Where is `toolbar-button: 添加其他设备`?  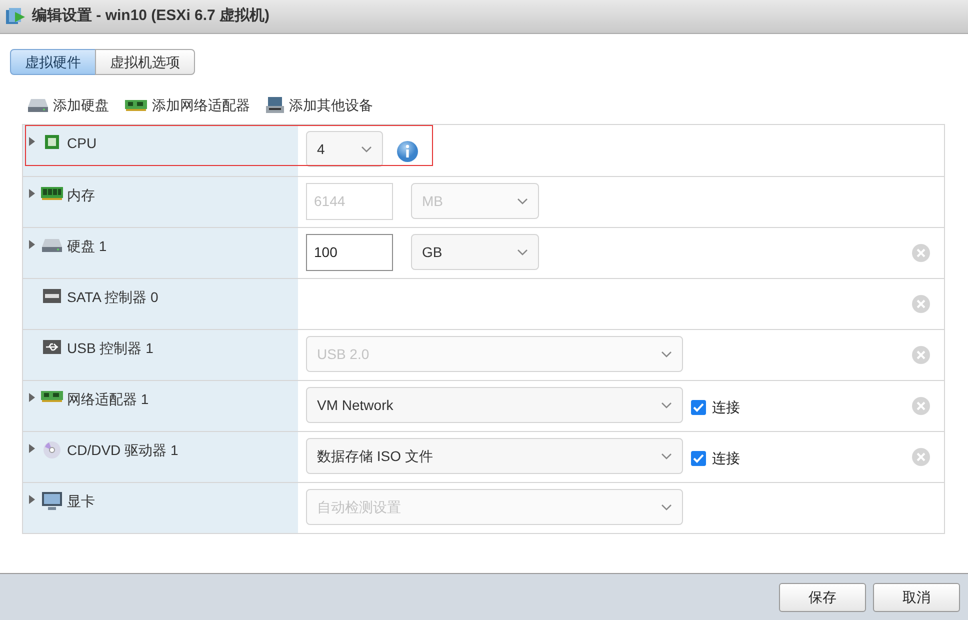 toolbar-button: 添加其他设备 is located at coordinates (319, 105).